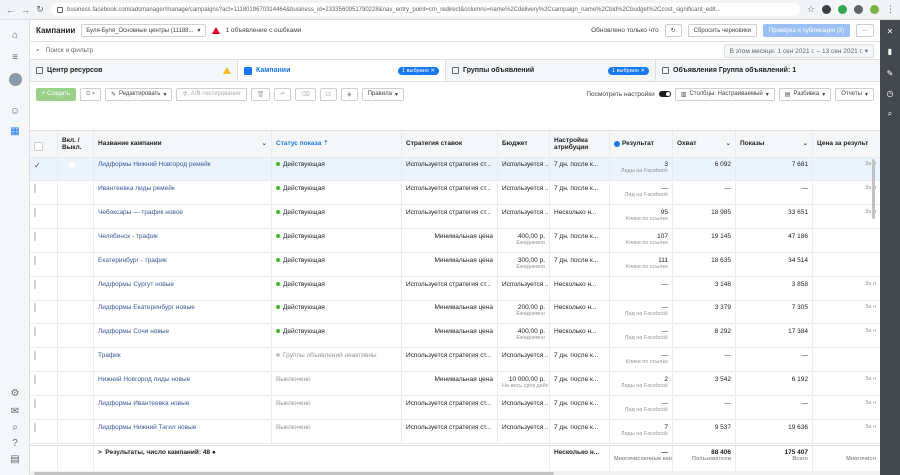  I want to click on campaign-name-link: Лидформы Нижний Новгород ремейк, so click(154, 164).